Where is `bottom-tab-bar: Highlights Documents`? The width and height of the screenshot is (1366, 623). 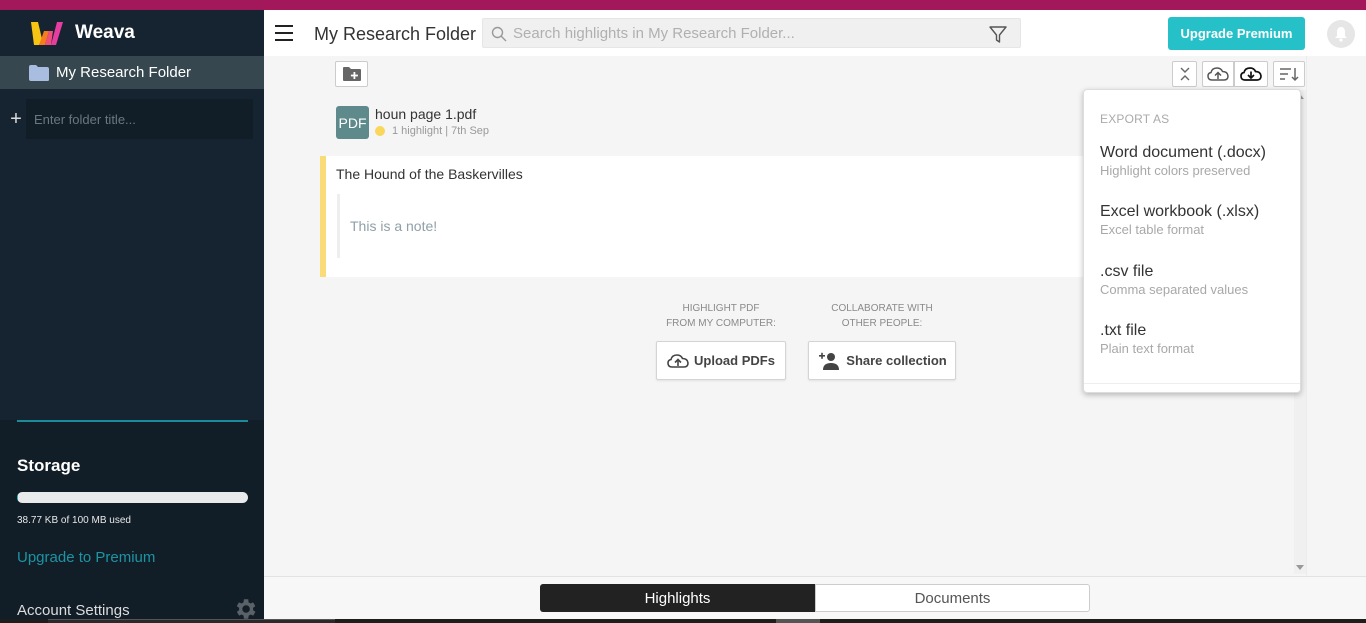
bottom-tab-bar: Highlights Documents is located at coordinates (815, 597).